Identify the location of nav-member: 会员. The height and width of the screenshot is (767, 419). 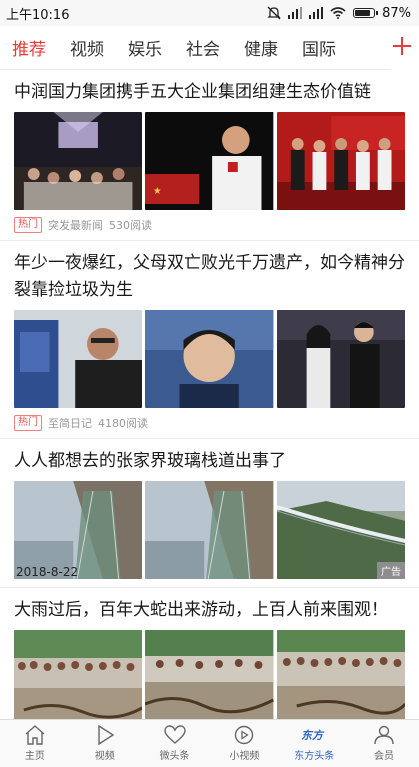
(384, 743).